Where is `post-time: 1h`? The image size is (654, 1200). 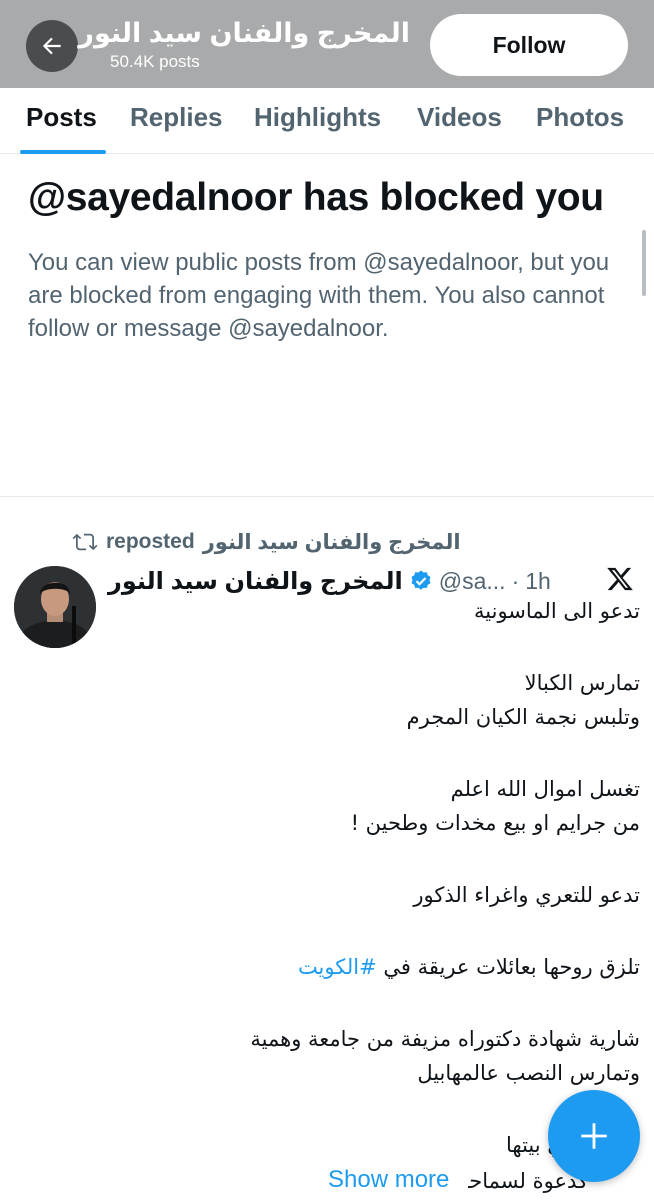 post-time: 1h is located at coordinates (538, 581).